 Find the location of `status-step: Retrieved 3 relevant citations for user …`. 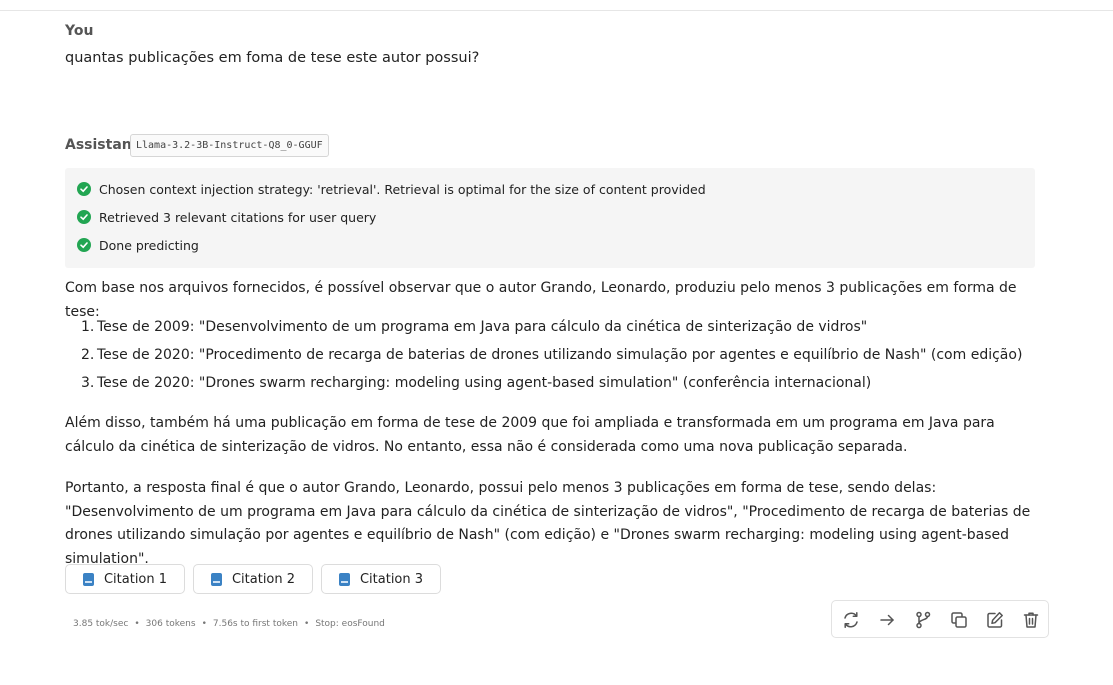

status-step: Retrieved 3 relevant citations for user … is located at coordinates (226, 217).